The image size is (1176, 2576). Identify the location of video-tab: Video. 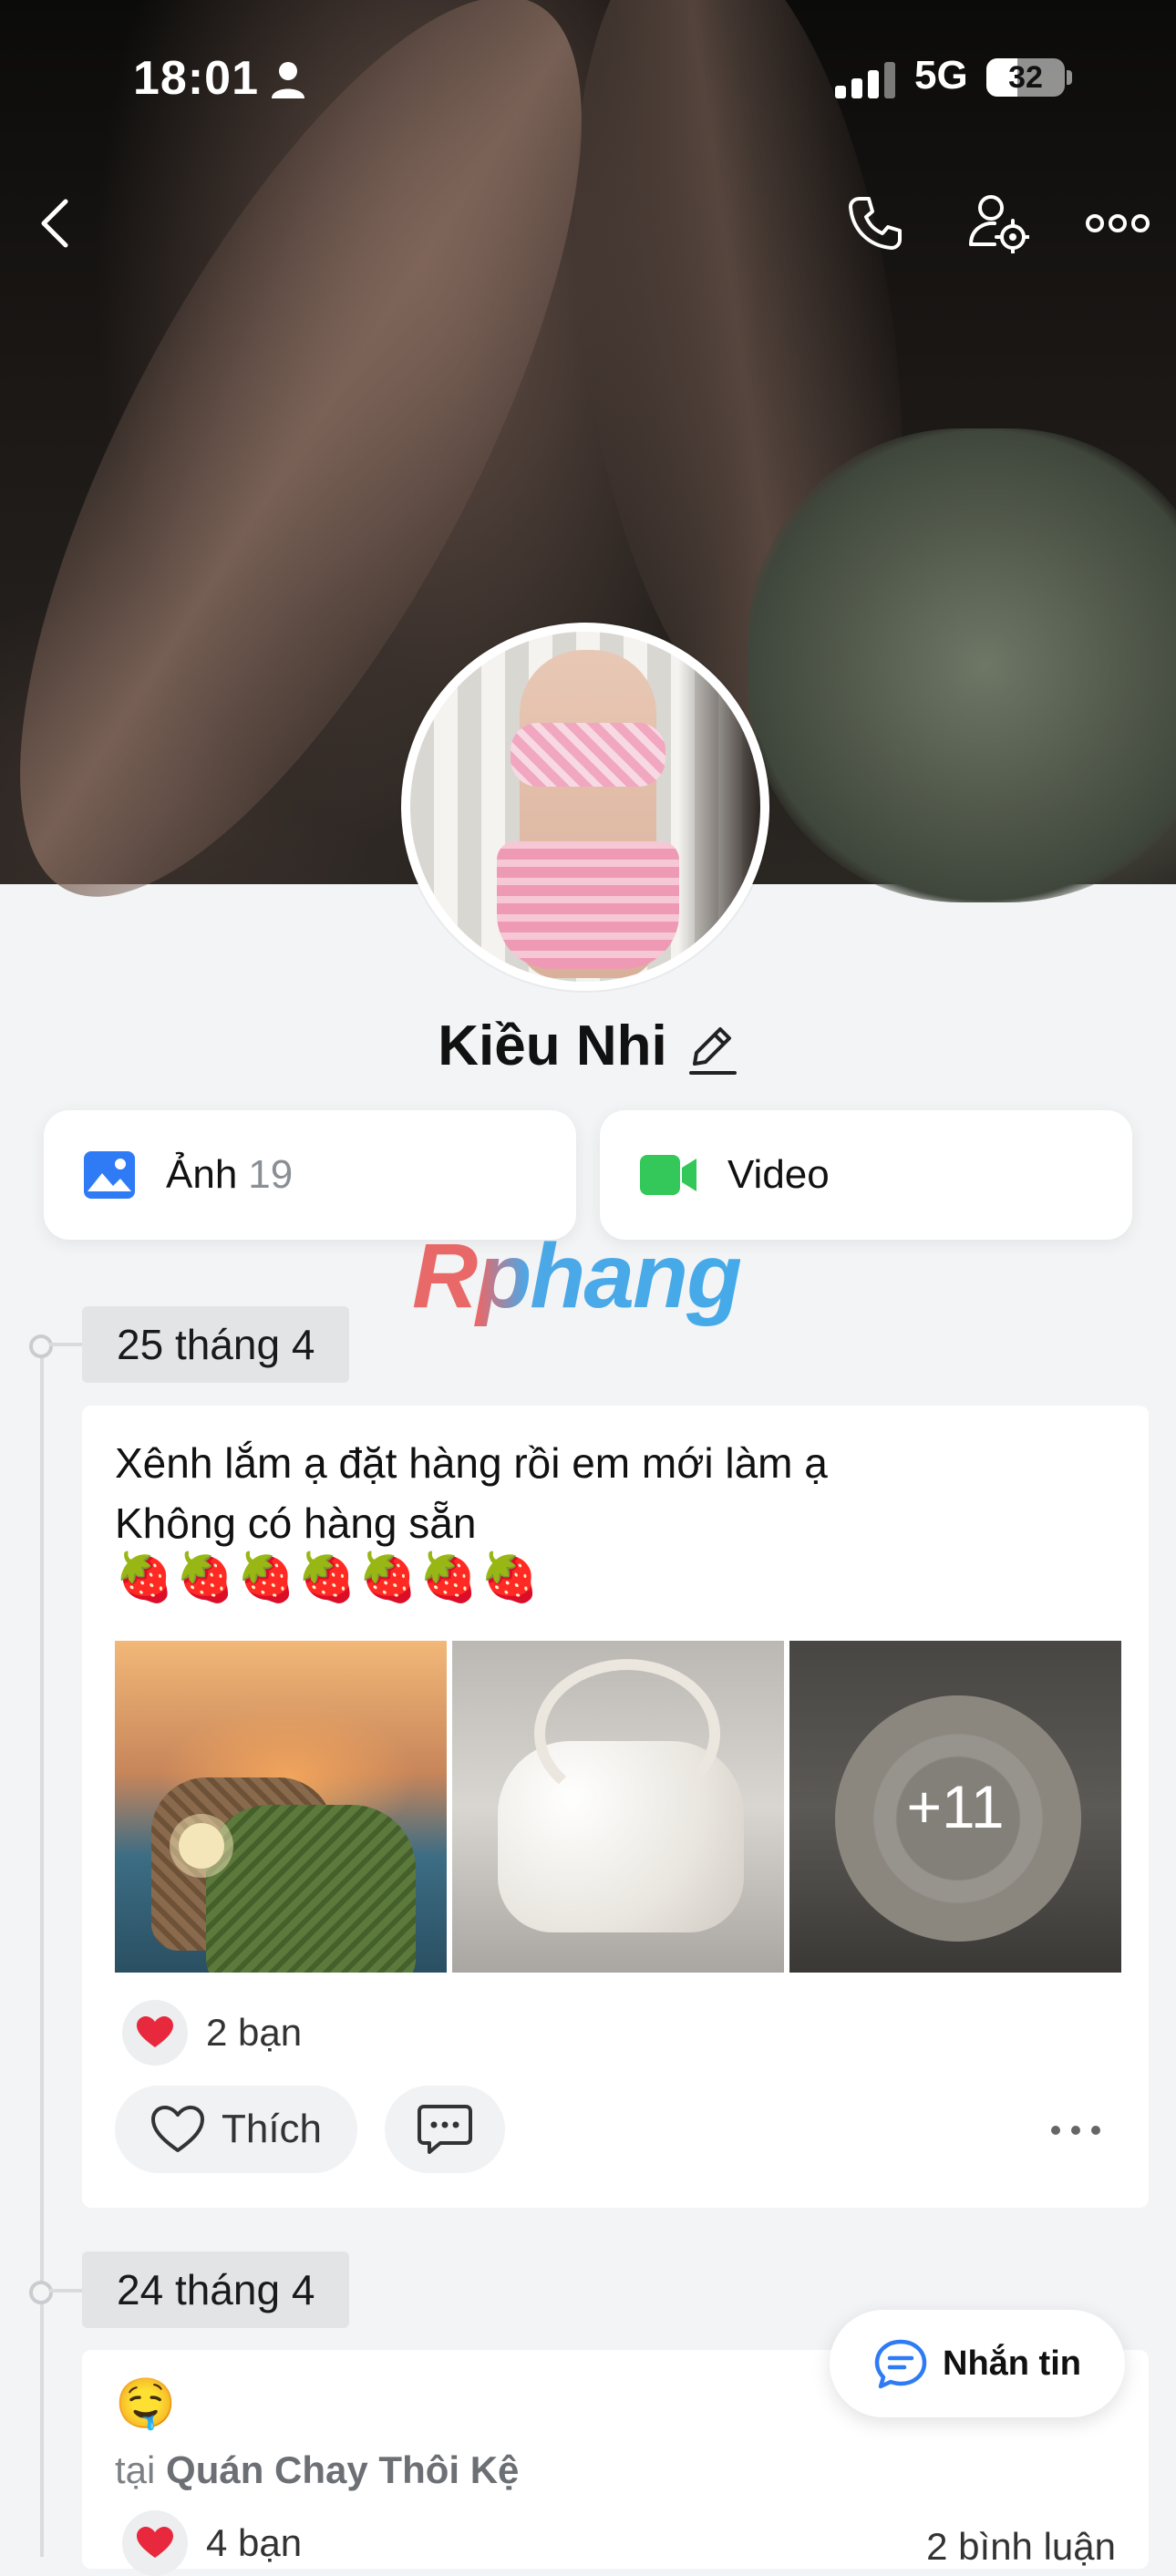
(866, 1175).